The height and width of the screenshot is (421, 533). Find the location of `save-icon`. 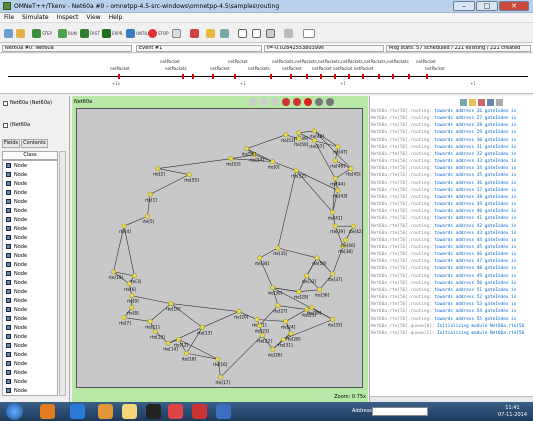

save-icon is located at coordinates (481, 102).